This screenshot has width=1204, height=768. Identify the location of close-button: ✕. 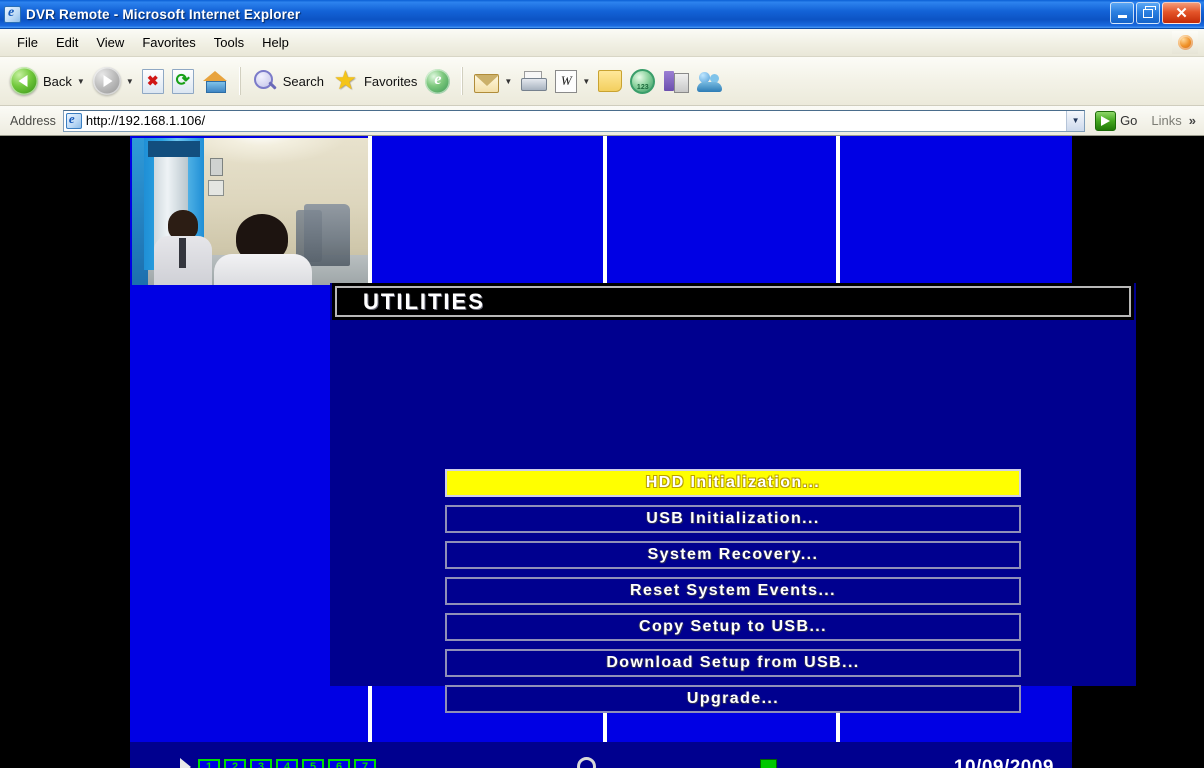
(1181, 13).